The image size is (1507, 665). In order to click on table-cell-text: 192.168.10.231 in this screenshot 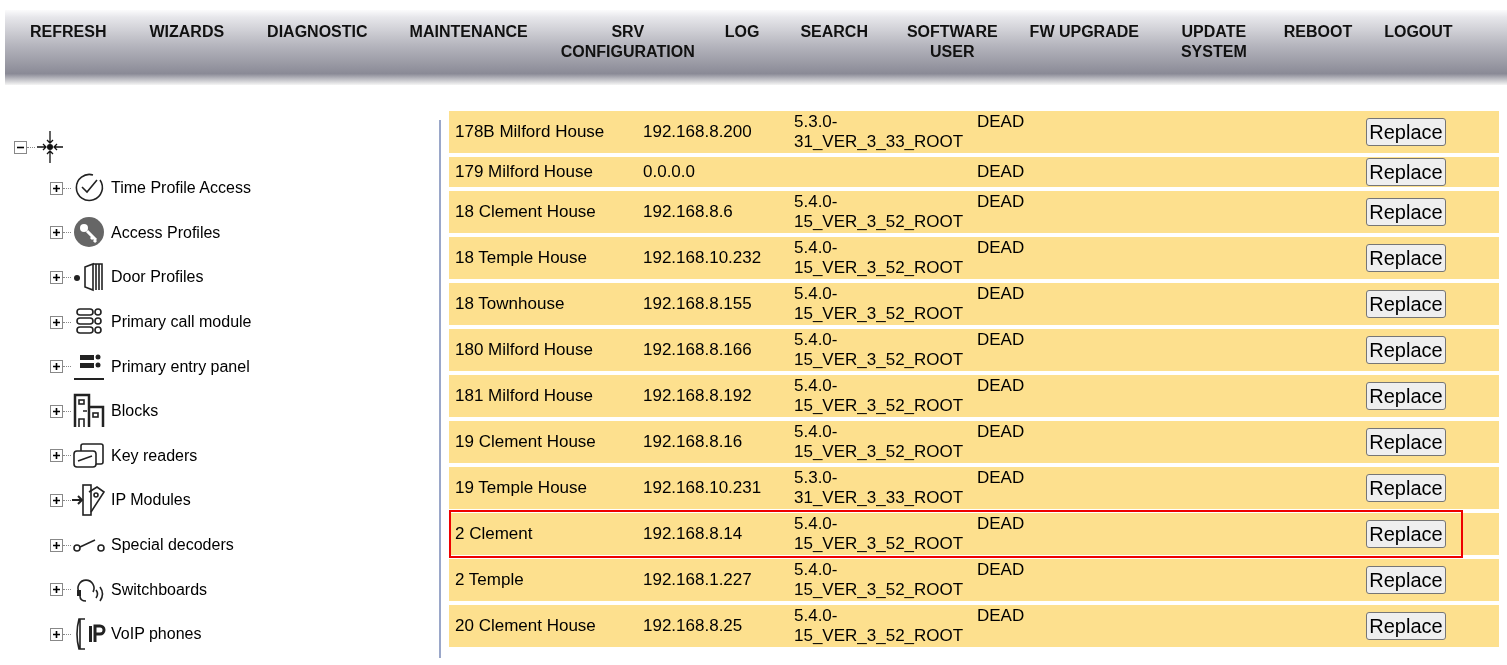, I will do `click(703, 488)`.